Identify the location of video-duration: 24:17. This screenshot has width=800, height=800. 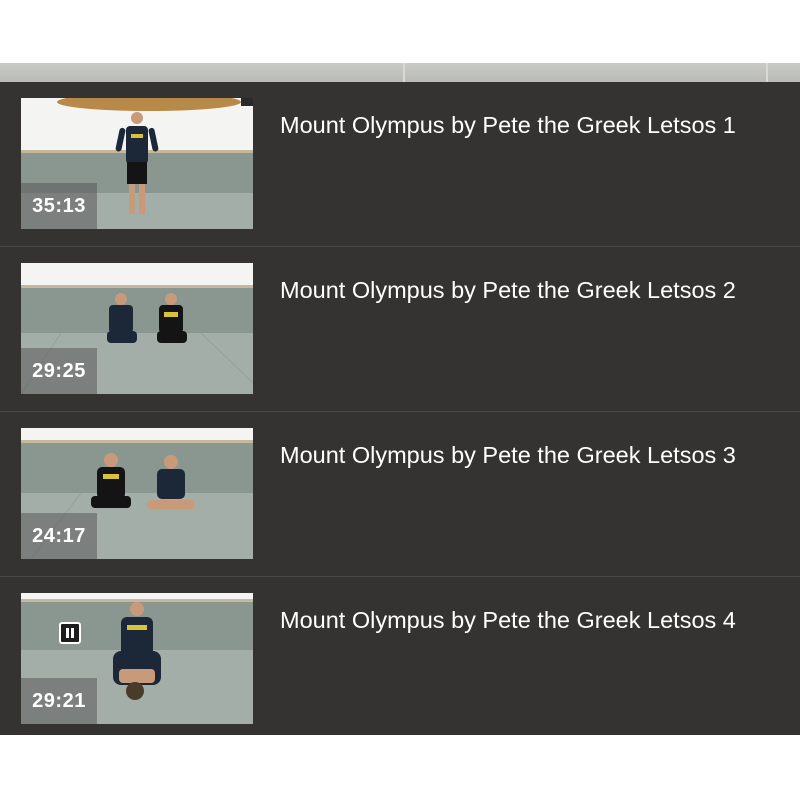
(59, 536).